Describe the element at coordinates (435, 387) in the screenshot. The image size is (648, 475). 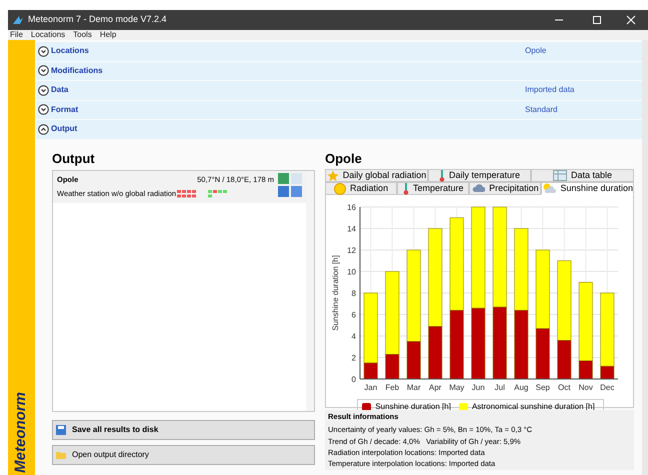
I see `x-tick-label: Apr` at that location.